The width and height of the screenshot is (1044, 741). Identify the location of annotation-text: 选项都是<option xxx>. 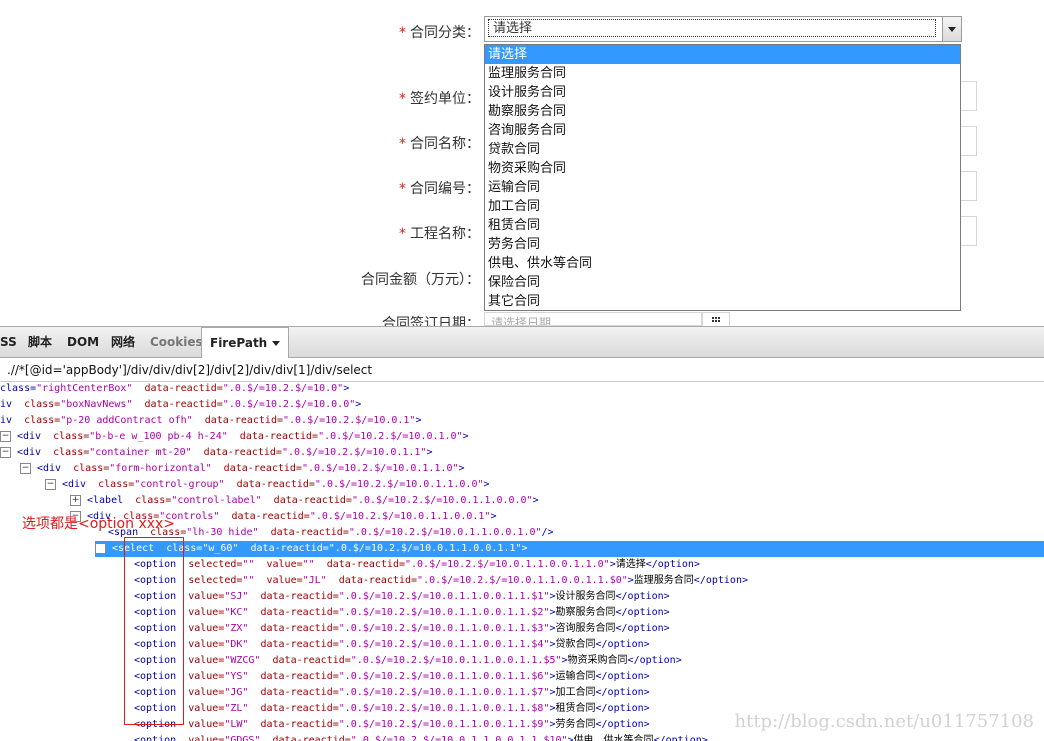
(99, 524).